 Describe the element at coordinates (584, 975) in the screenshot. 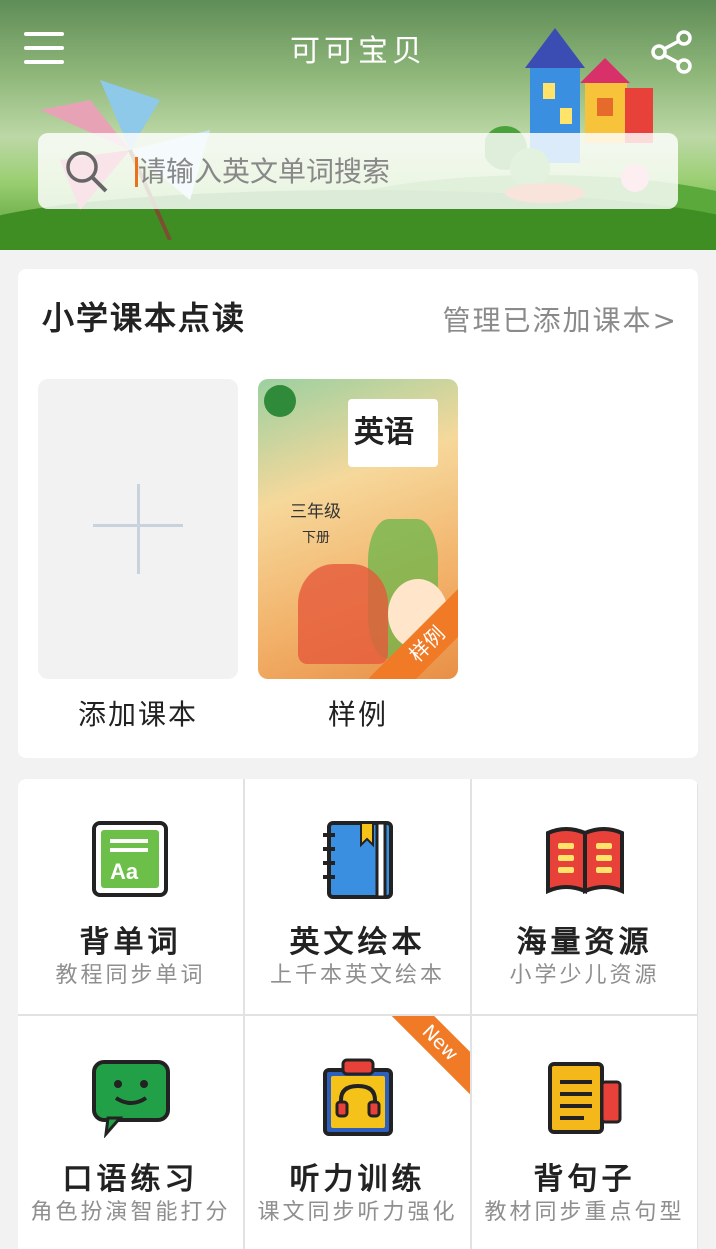

I see `feature-subtitle: 小学少儿资源` at that location.